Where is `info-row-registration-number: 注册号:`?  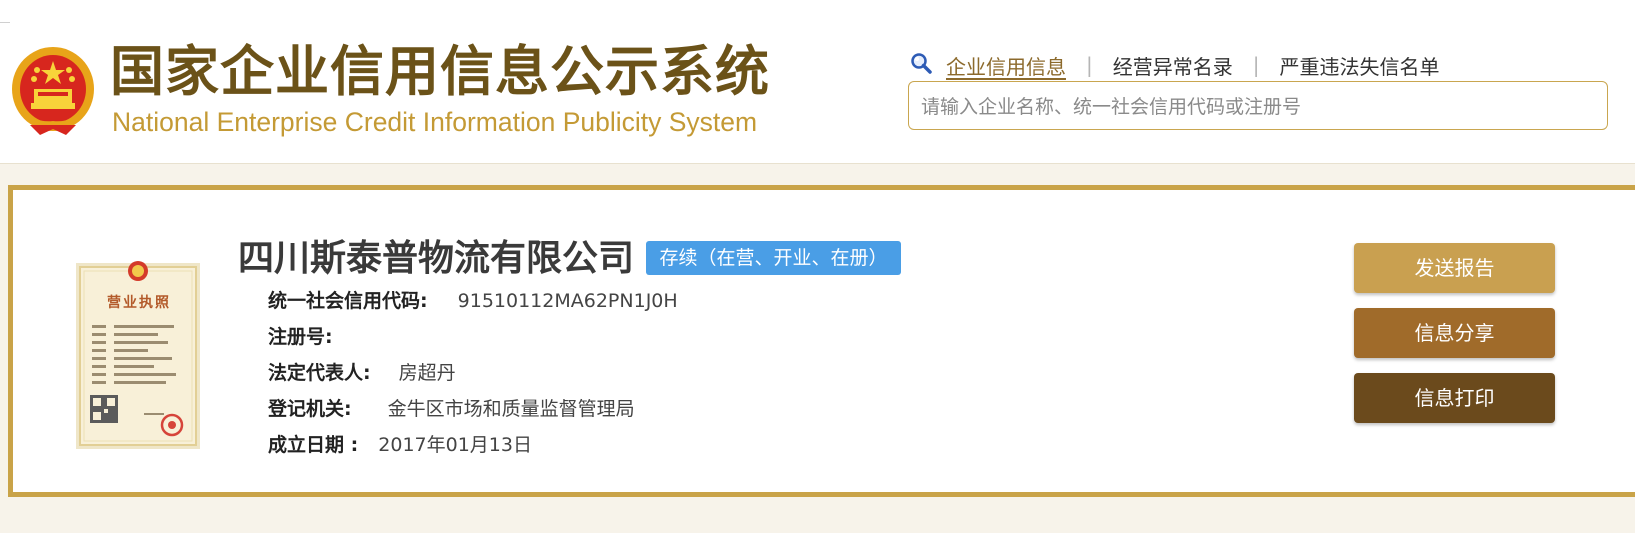
info-row-registration-number: 注册号: is located at coordinates (315, 337).